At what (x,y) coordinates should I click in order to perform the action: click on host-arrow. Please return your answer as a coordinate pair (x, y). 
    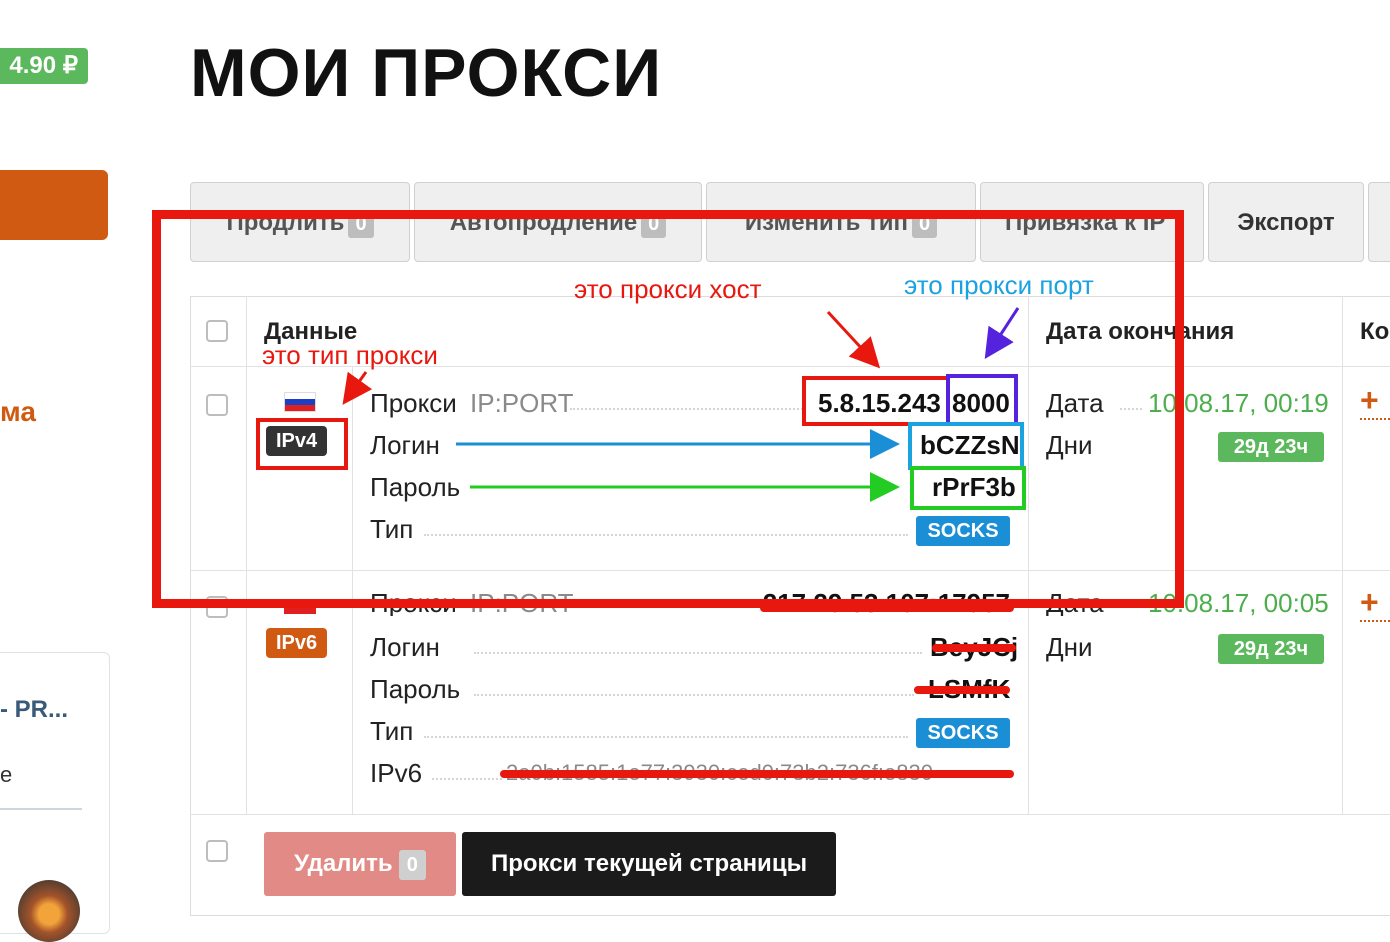
    Looking at the image, I should click on (853, 339).